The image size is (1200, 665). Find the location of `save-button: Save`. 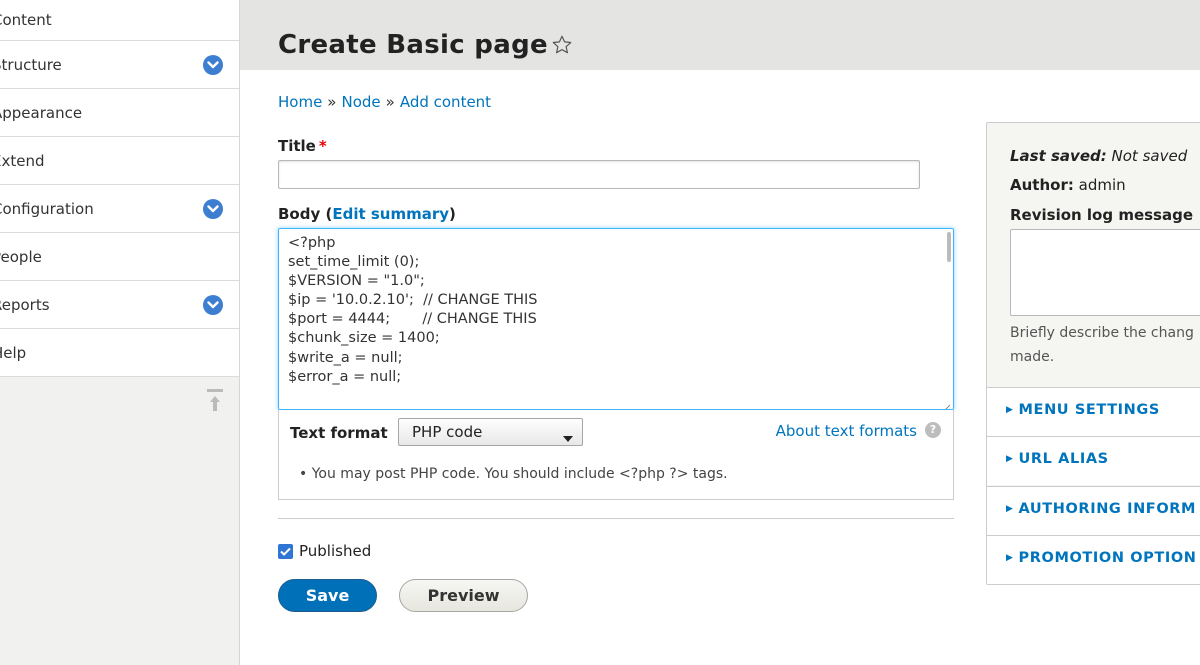

save-button: Save is located at coordinates (327, 595).